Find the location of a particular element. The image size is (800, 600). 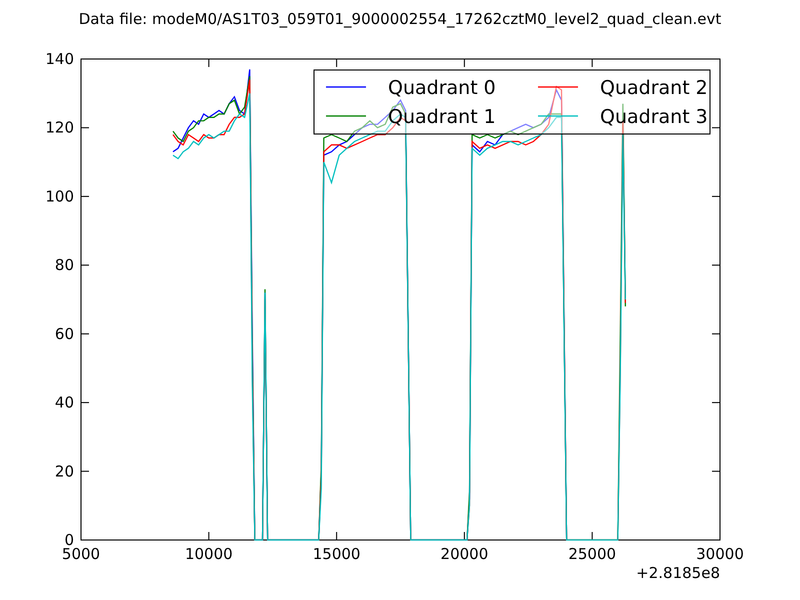

tick-label: 10000 is located at coordinates (208, 554).